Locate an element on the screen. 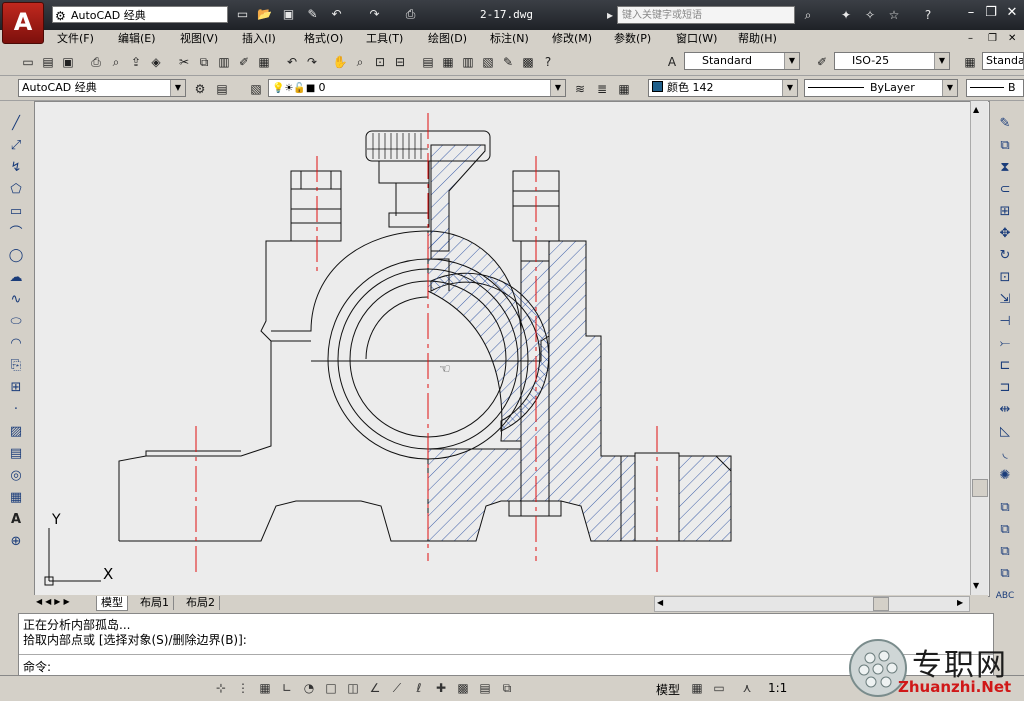  hscroll-thumb is located at coordinates (881, 604).